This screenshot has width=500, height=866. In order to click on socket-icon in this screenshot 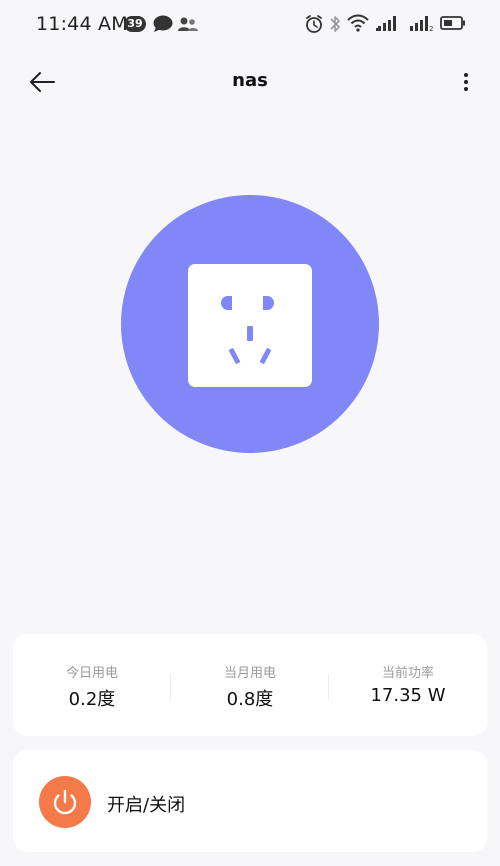, I will do `click(250, 325)`.